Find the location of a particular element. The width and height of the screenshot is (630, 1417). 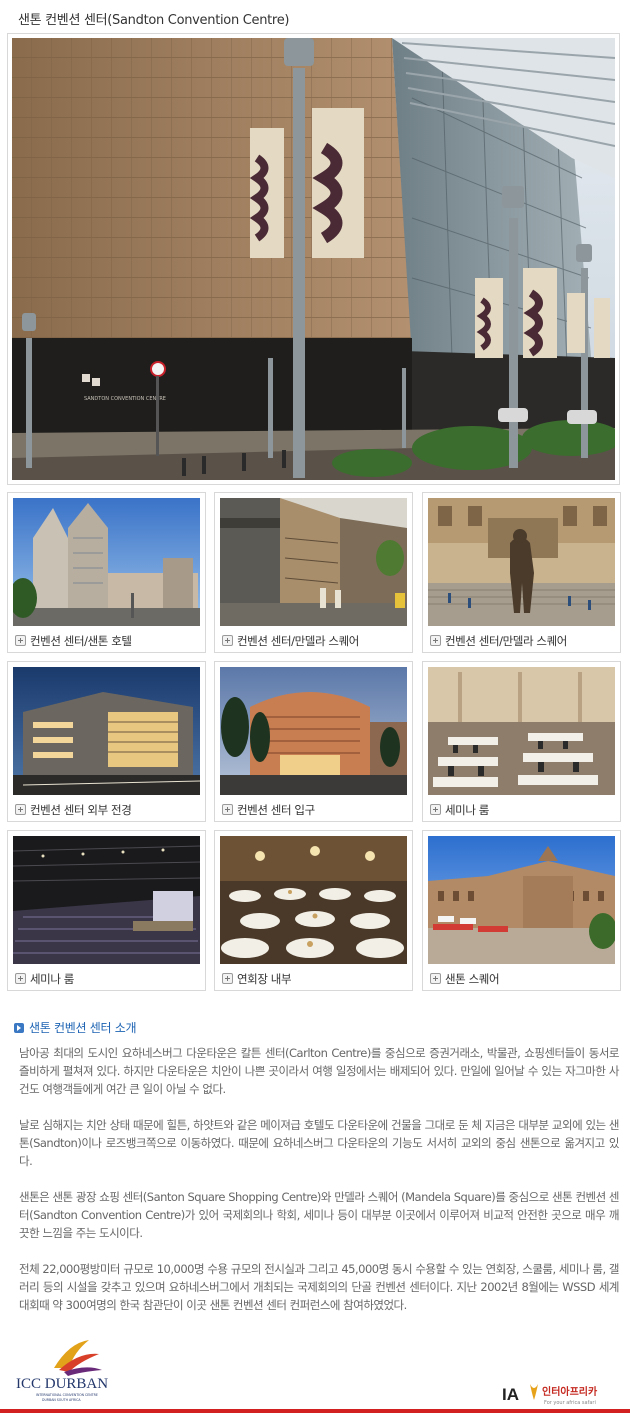

interafrica-logo: IA 인터아프리카 For your africa safari is located at coordinates (562, 1393).